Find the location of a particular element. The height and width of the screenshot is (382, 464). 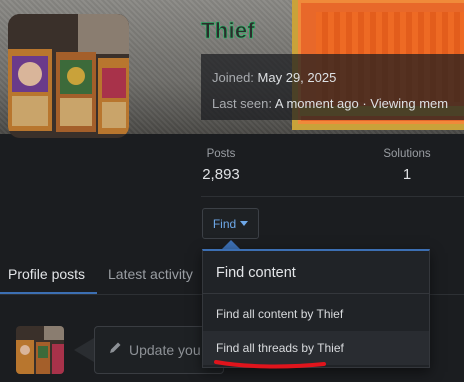

find-menu-header: Find content is located at coordinates (256, 273).